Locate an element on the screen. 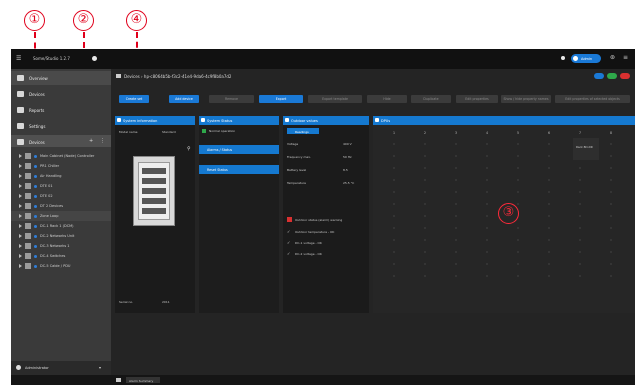 The width and height of the screenshot is (641, 385). grid-column-header: 5 is located at coordinates (518, 133).